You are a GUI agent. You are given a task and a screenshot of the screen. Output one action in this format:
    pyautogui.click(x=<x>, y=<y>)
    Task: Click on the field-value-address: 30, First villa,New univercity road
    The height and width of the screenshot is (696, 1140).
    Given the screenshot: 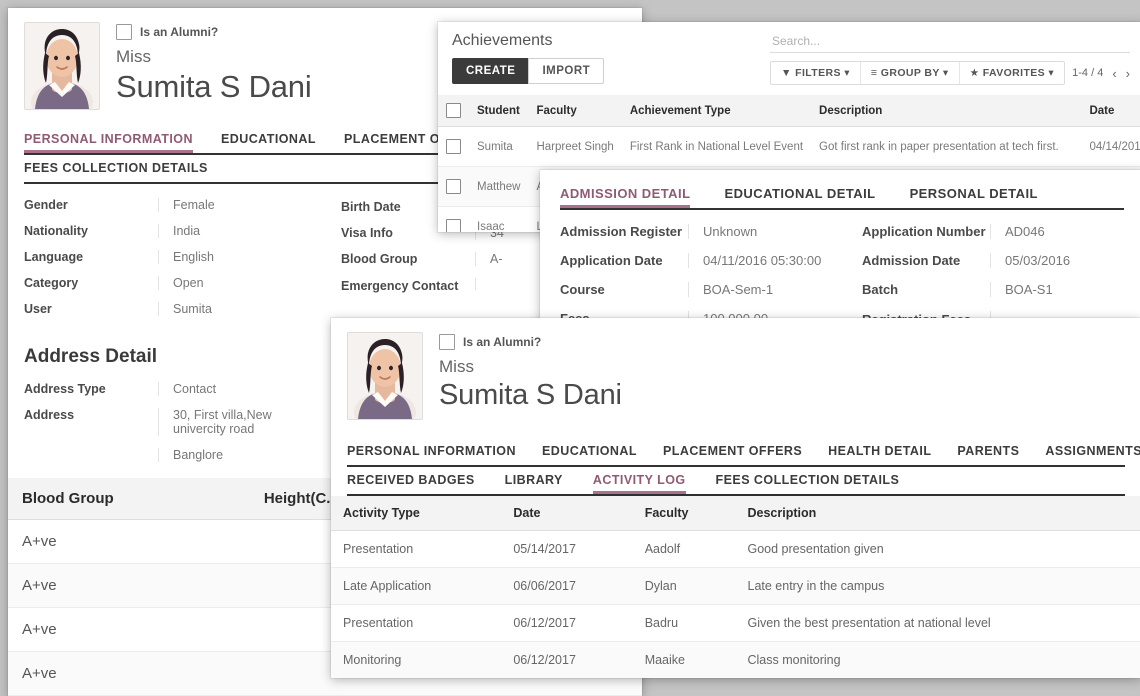 What is the action you would take?
    pyautogui.click(x=241, y=422)
    